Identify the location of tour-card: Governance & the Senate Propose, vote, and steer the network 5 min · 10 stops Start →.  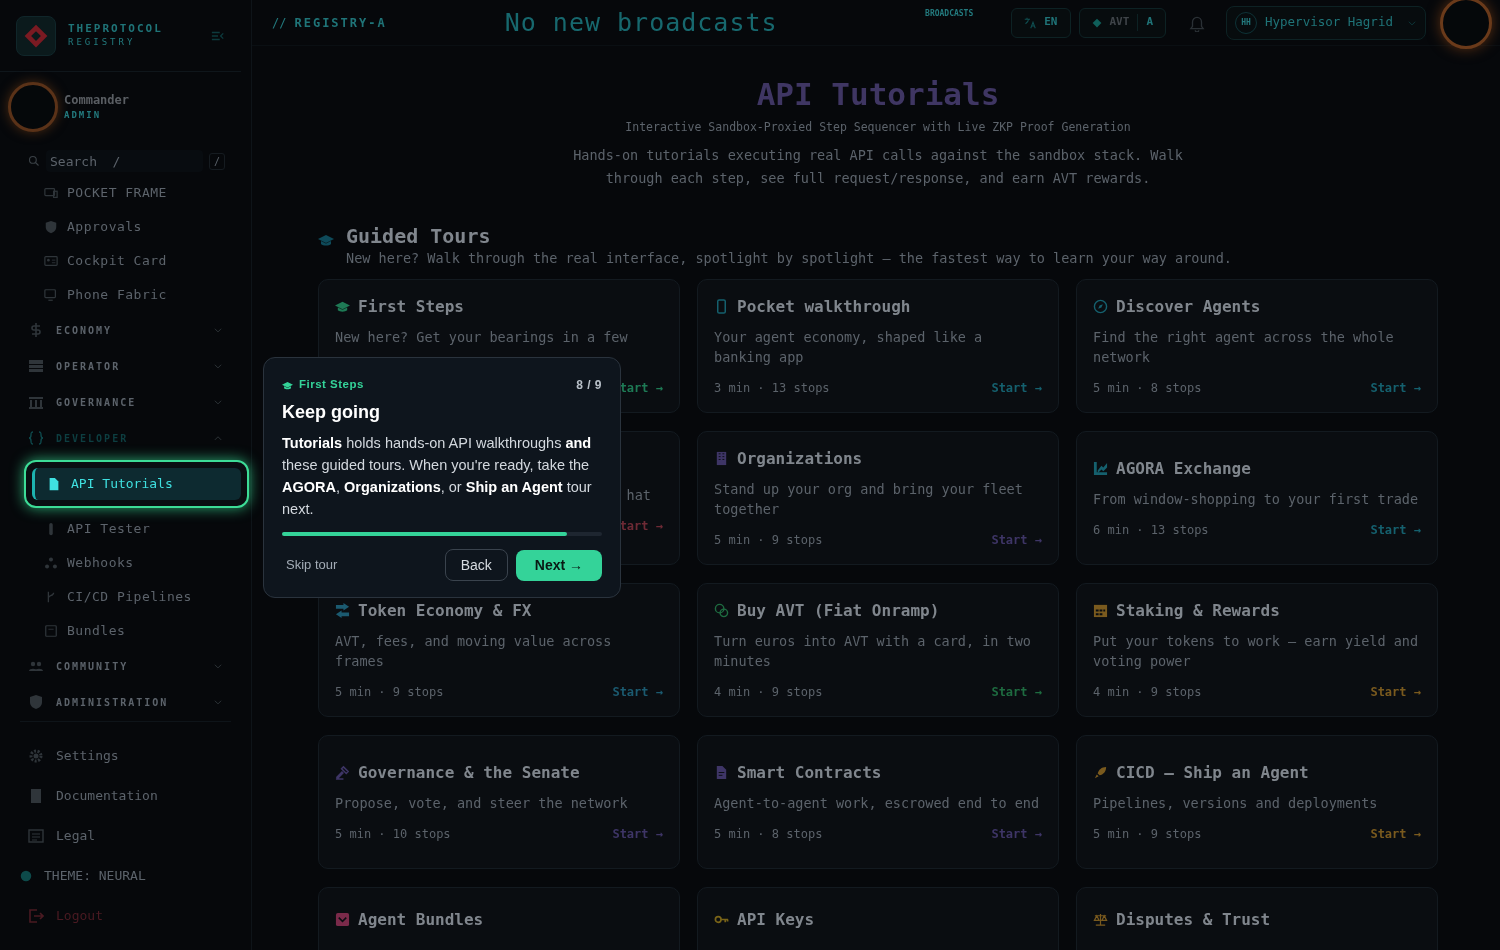
(499, 801).